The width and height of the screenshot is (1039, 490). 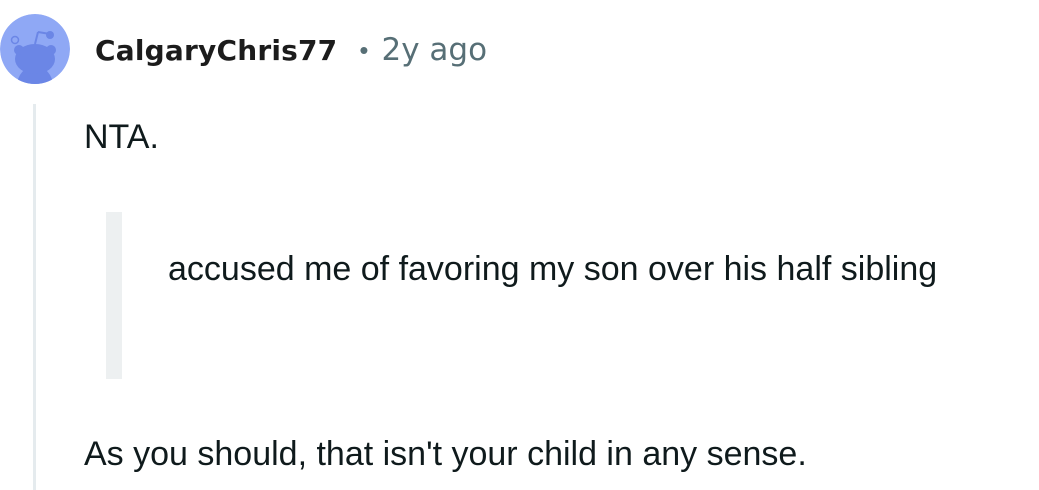 I want to click on username-link: CalgaryChris77, so click(x=216, y=50).